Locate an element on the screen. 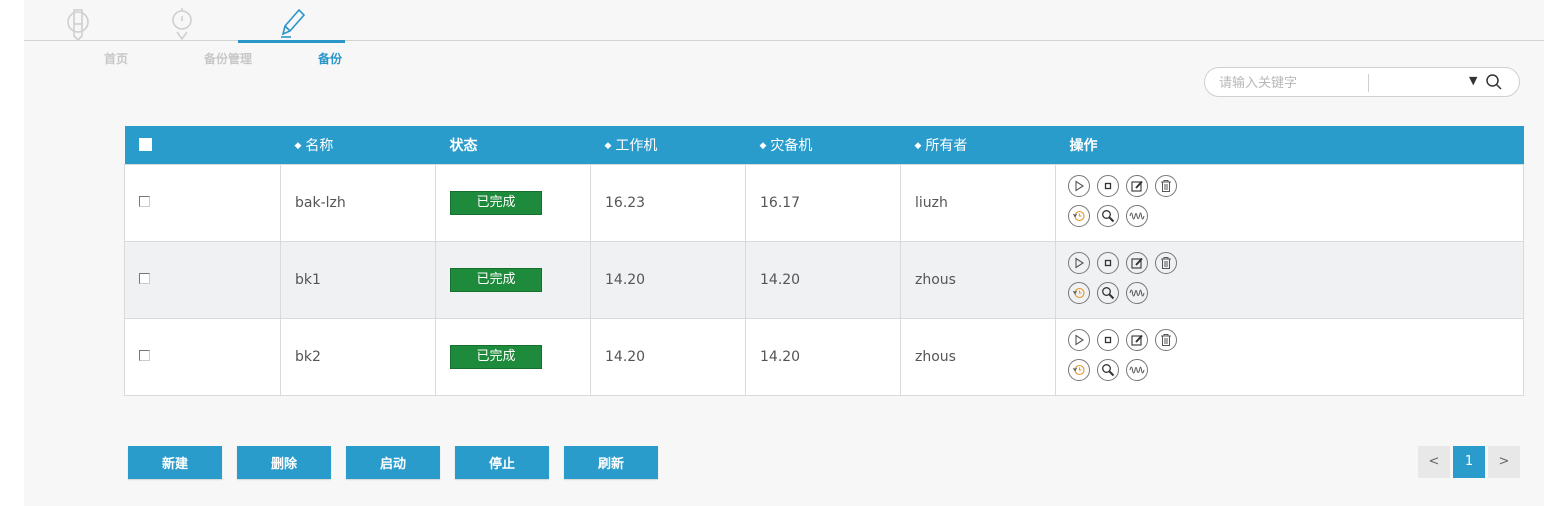  table-row: bk1 已完成 14.20 14.20 zhous is located at coordinates (824, 279).